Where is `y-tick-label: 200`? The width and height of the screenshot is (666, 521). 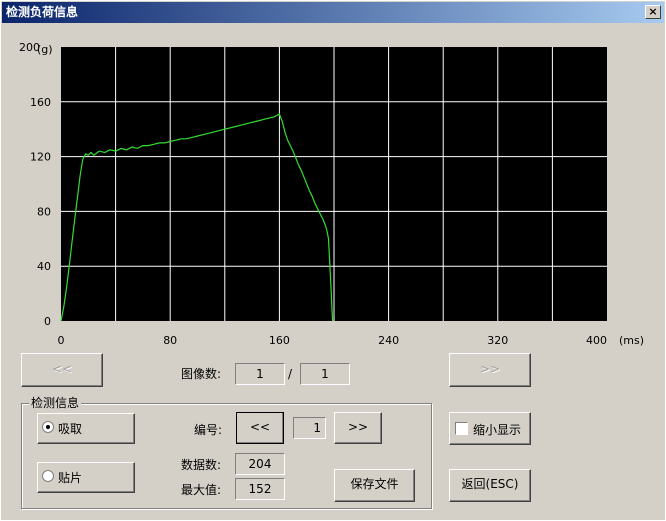 y-tick-label: 200 is located at coordinates (29, 47).